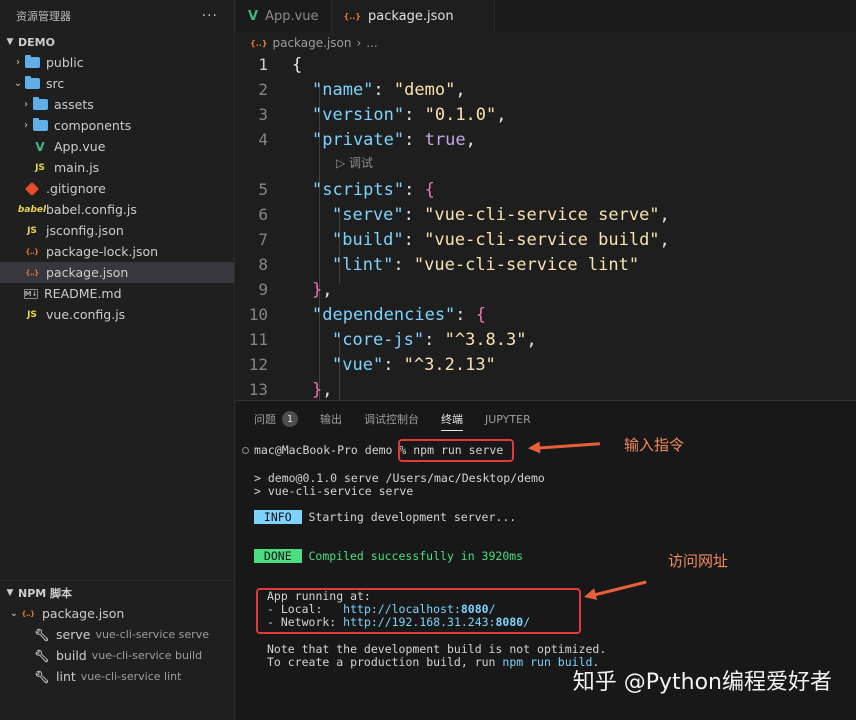 This screenshot has height=720, width=856. I want to click on more-actions-icon: ···, so click(210, 16).